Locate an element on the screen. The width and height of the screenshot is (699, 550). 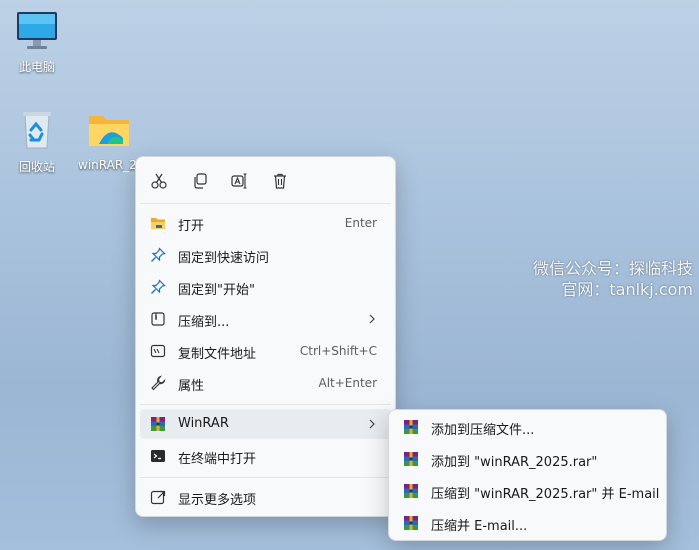
wrench-icon is located at coordinates (158, 383).